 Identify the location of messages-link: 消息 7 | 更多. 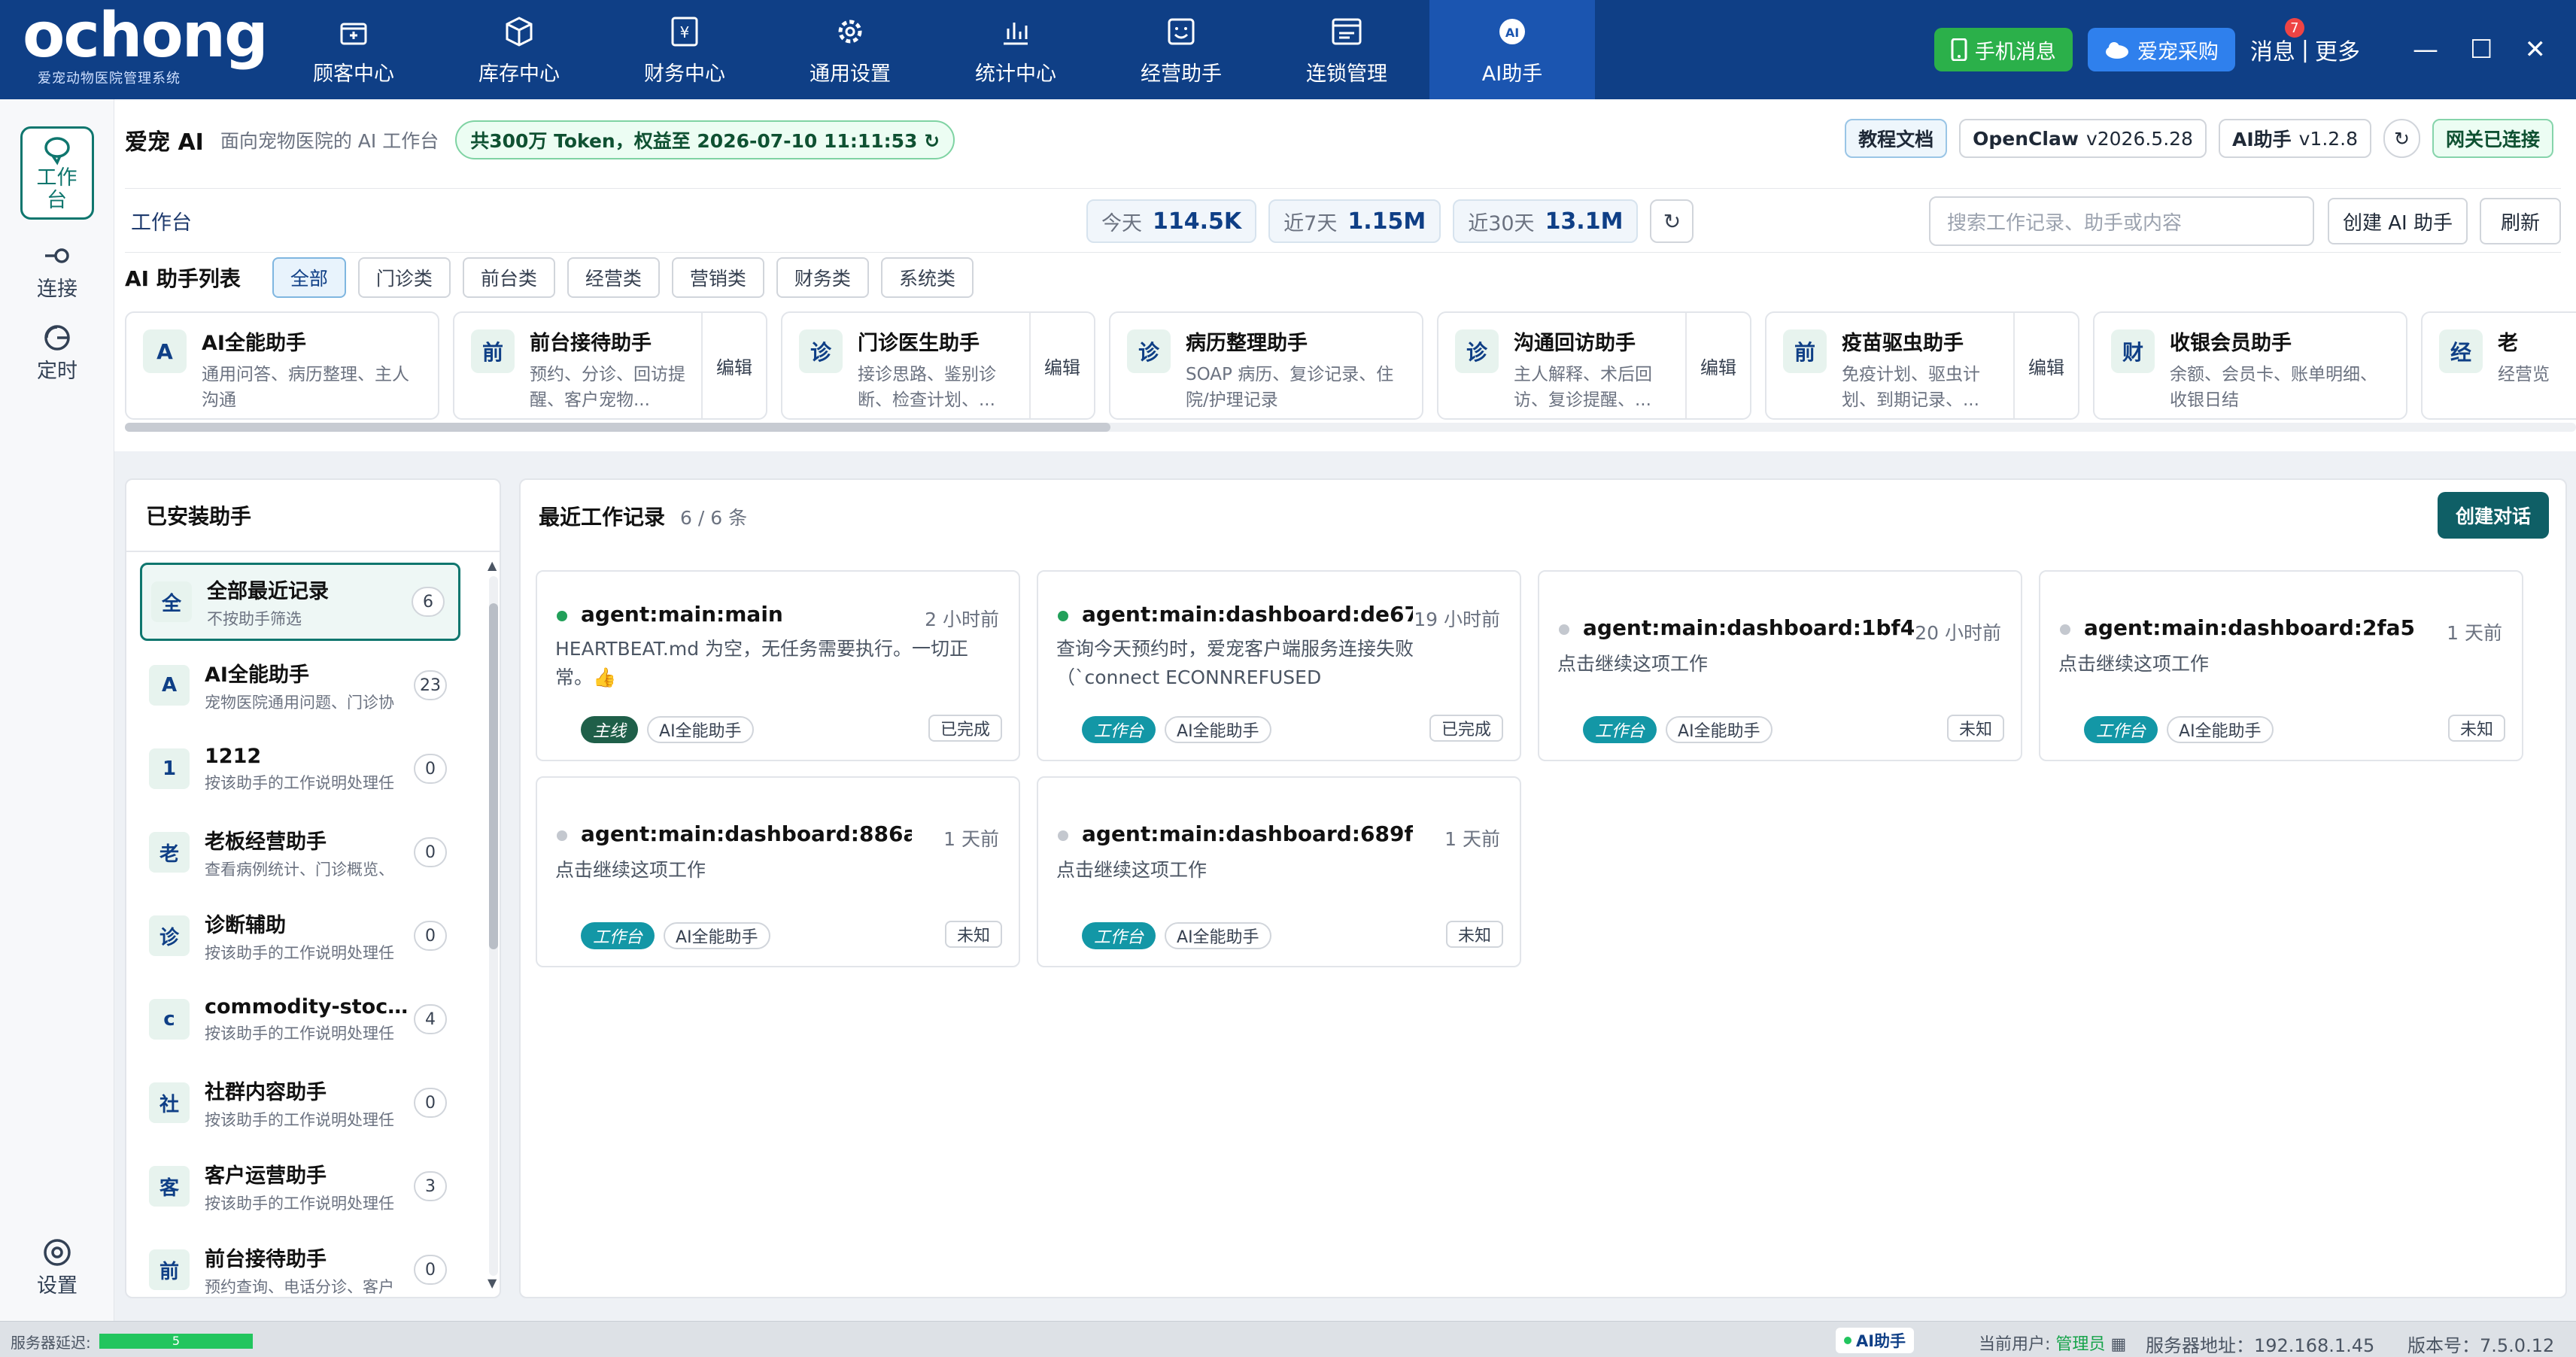
(2305, 42).